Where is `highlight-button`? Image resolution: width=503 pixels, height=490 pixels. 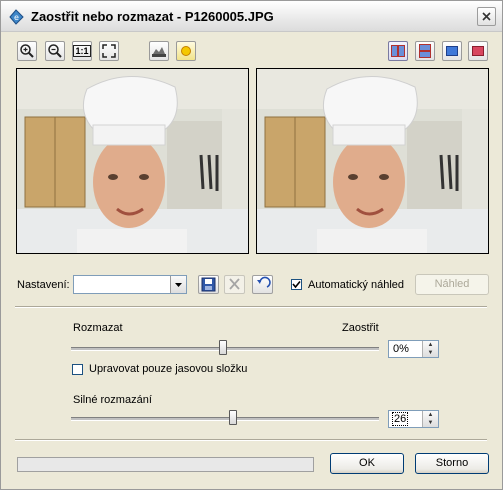
highlight-button is located at coordinates (186, 51).